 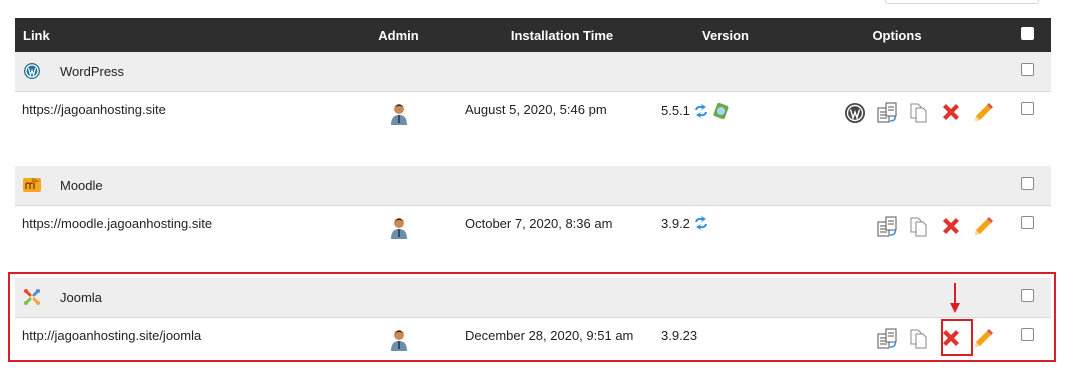 What do you see at coordinates (533, 297) in the screenshot?
I see `group-row-joomla: Joomla` at bounding box center [533, 297].